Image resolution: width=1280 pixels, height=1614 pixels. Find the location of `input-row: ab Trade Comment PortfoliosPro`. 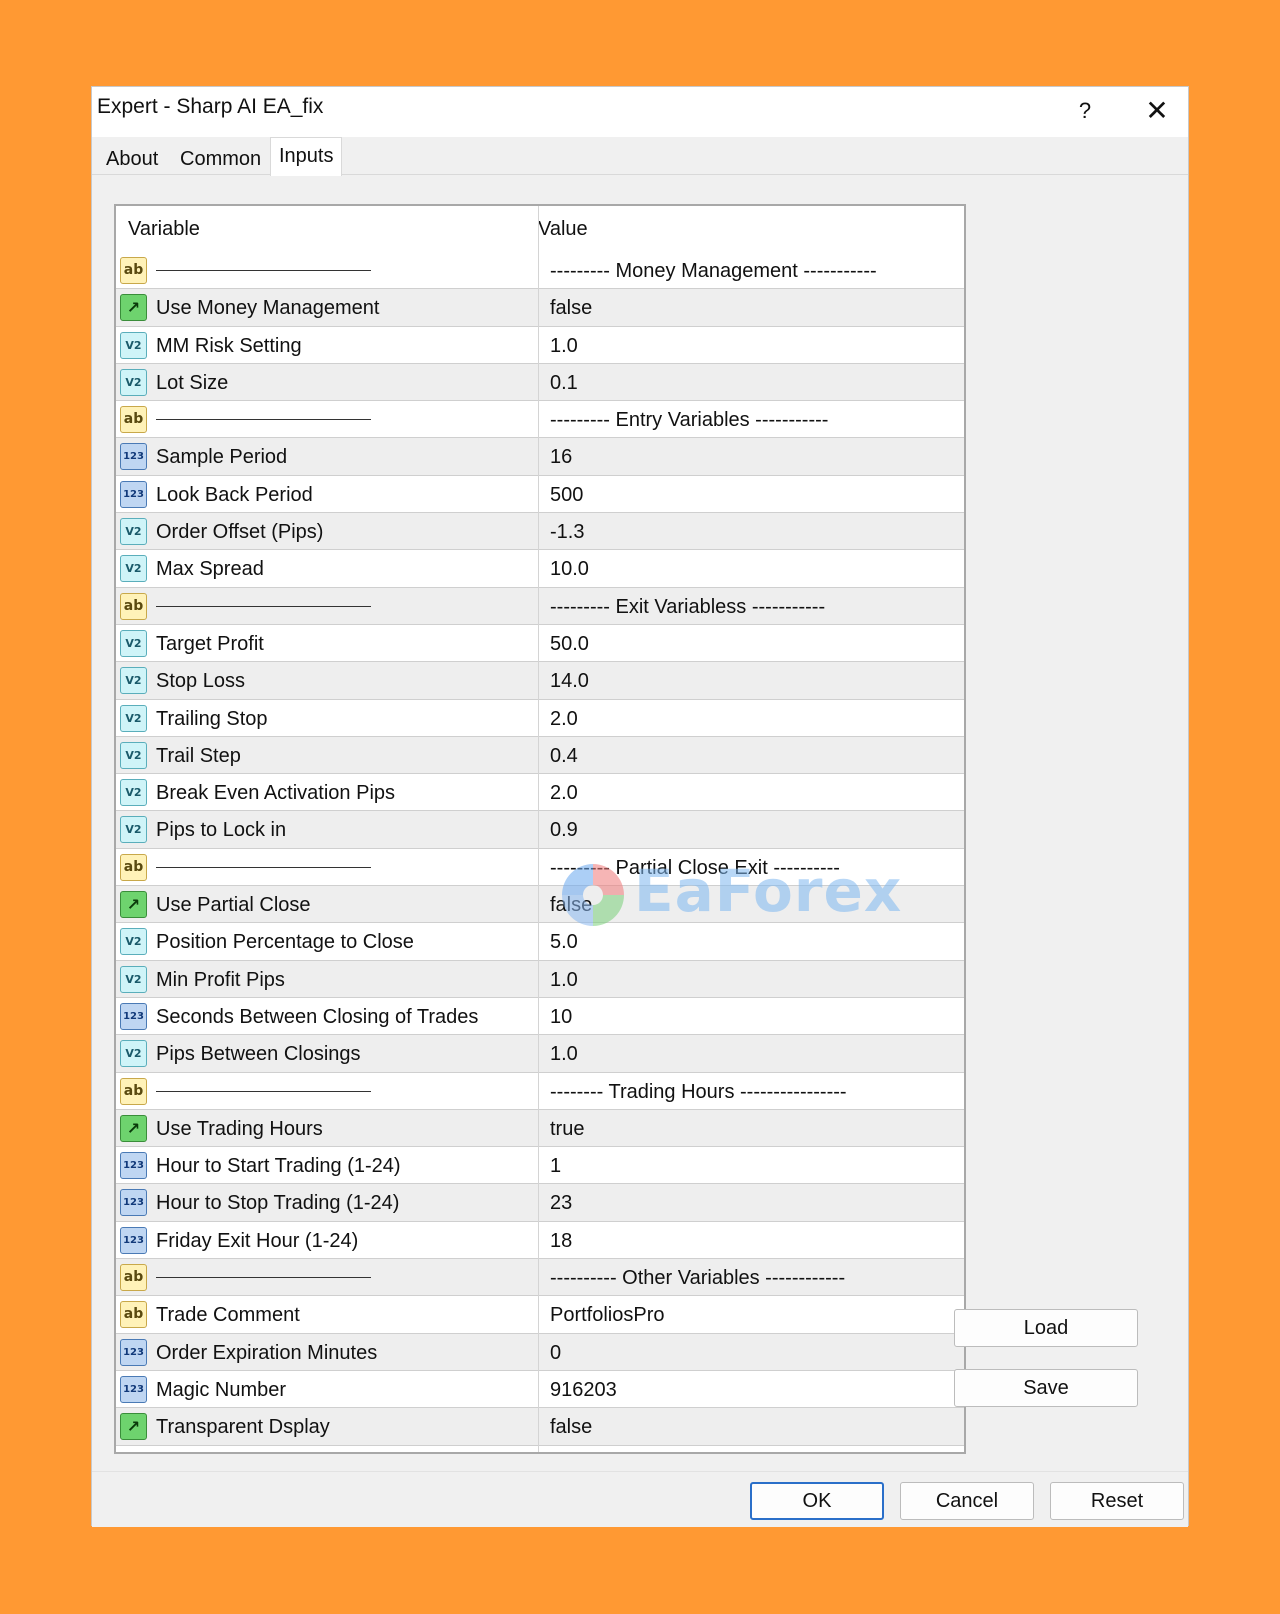

input-row: ab Trade Comment PortfoliosPro is located at coordinates (540, 1315).